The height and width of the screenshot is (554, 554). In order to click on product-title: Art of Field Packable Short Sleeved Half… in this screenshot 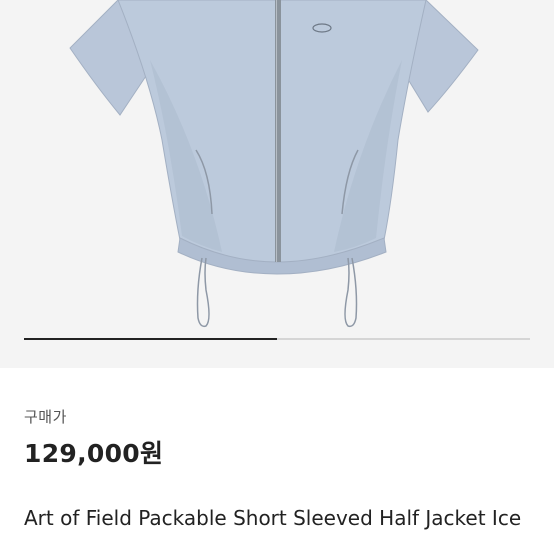, I will do `click(273, 518)`.